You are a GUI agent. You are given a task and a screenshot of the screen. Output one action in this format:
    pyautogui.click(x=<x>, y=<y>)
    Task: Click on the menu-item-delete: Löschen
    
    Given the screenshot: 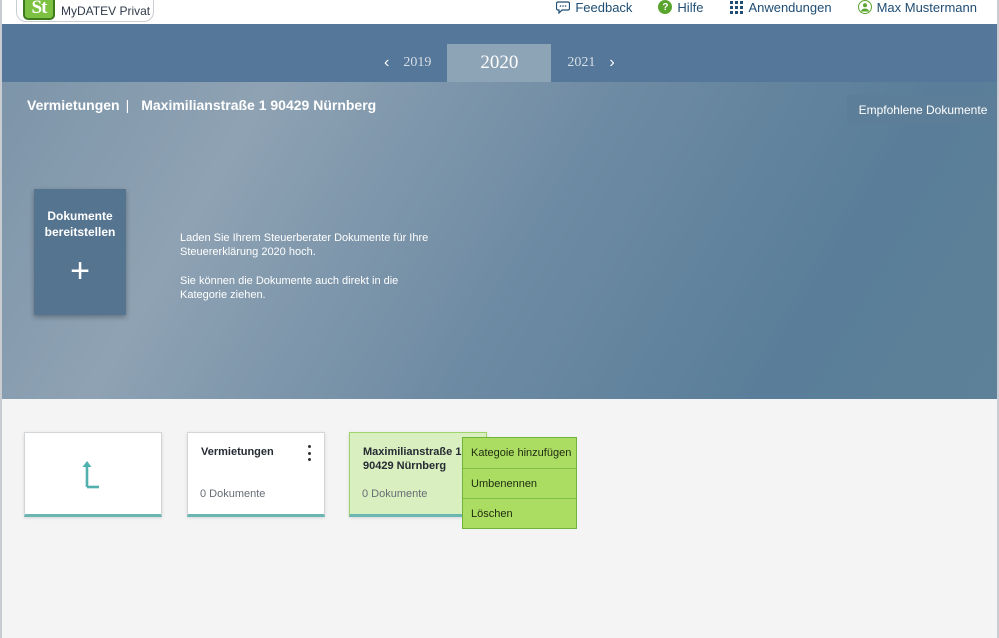 What is the action you would take?
    pyautogui.click(x=519, y=513)
    